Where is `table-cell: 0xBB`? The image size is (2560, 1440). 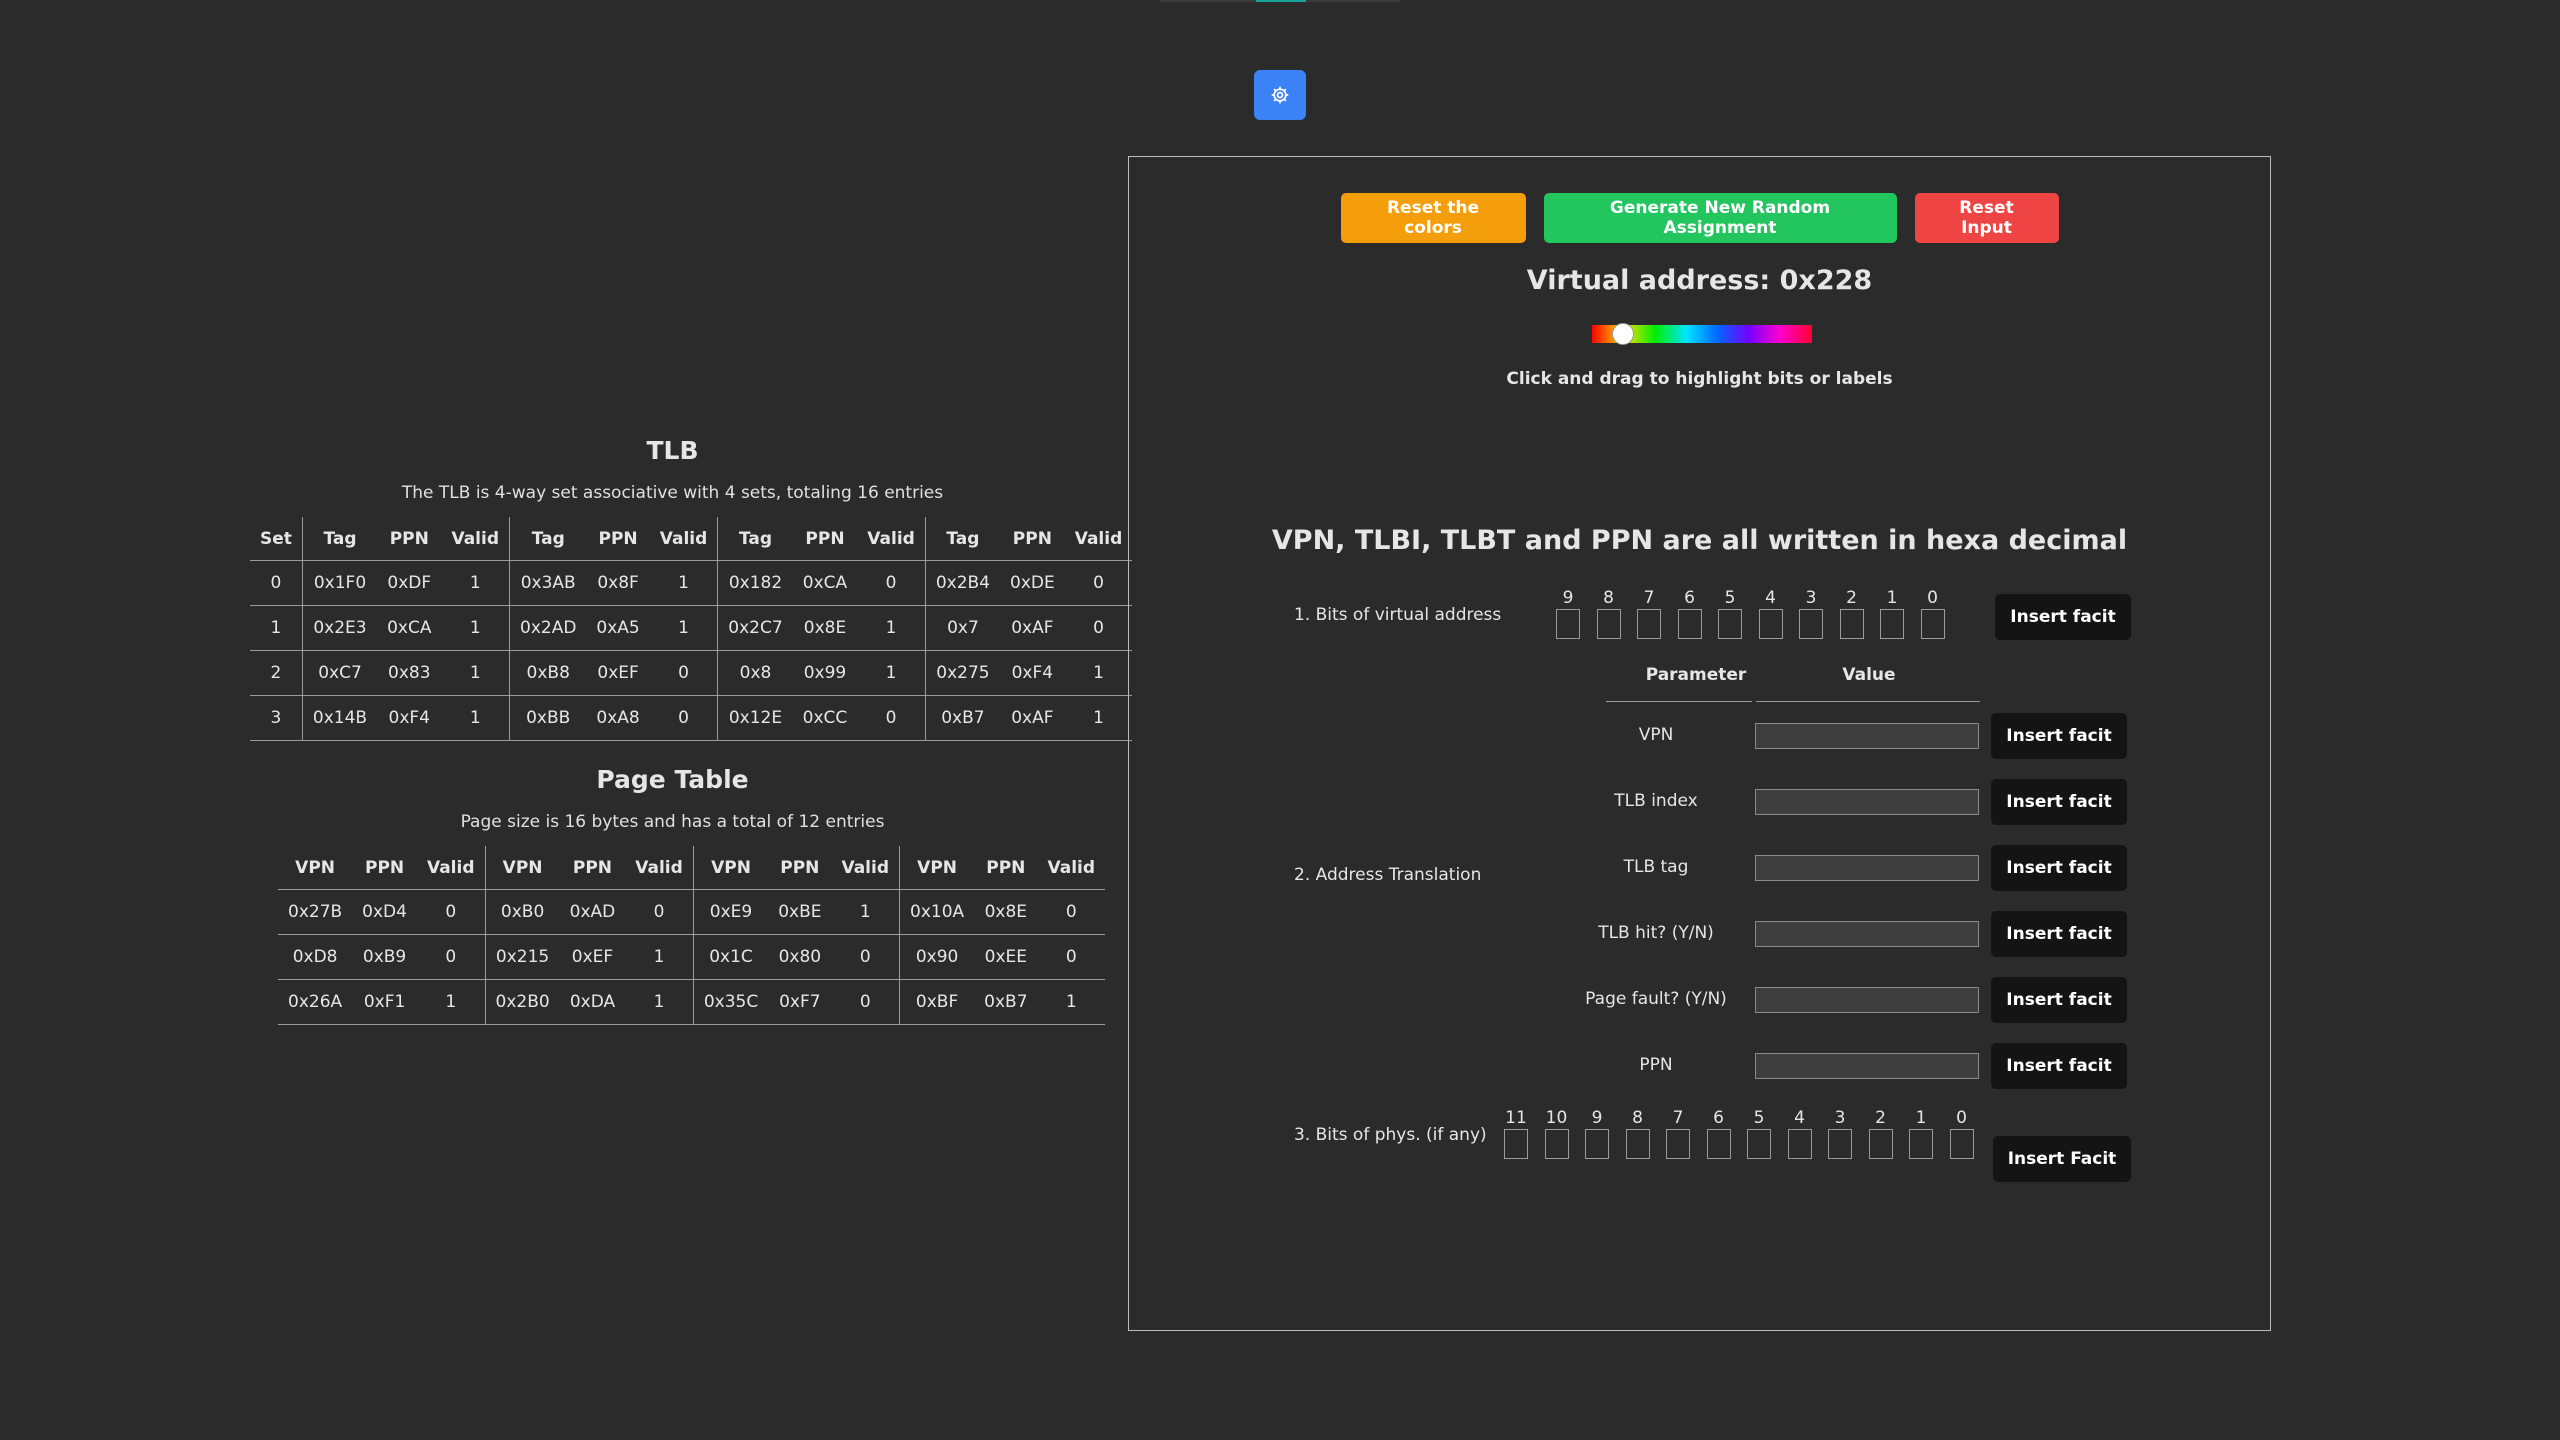 table-cell: 0xBB is located at coordinates (548, 718).